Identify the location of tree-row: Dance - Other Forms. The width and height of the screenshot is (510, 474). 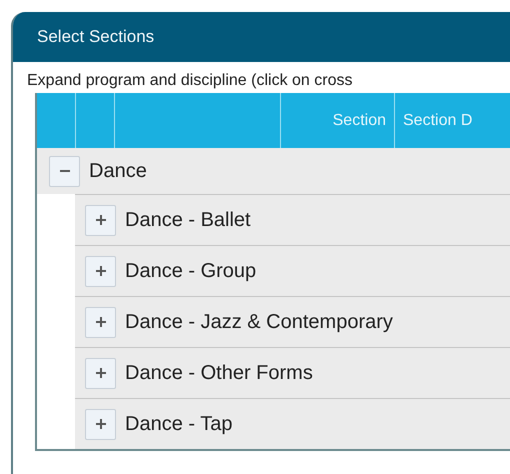
(292, 372).